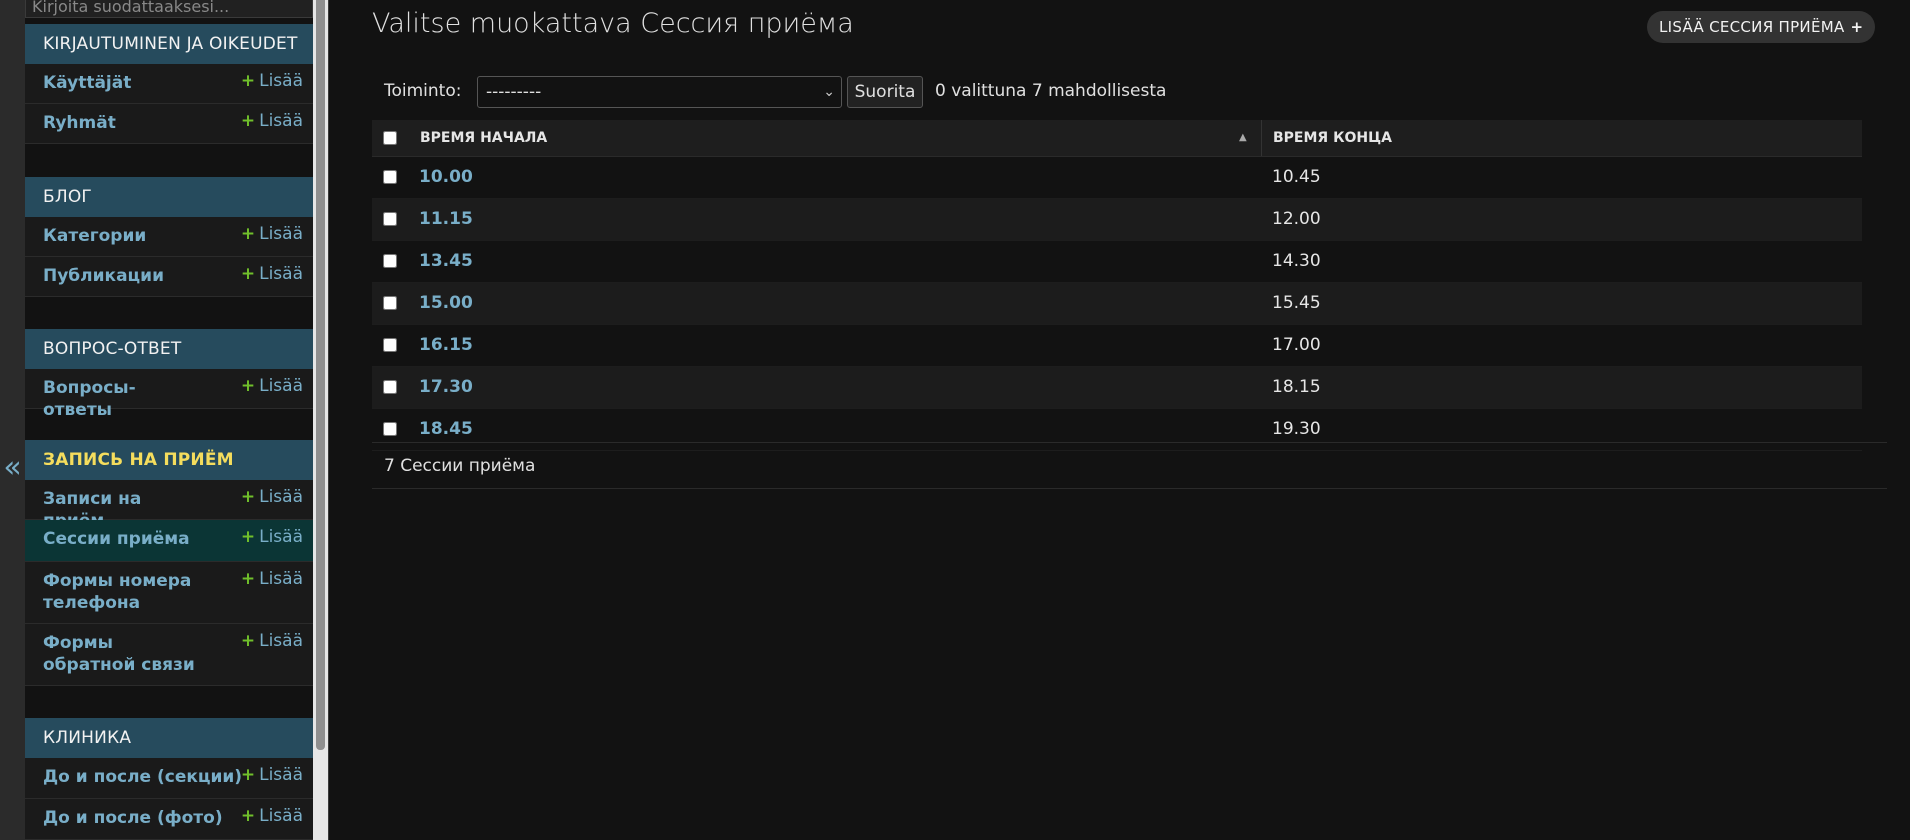 The width and height of the screenshot is (1910, 840). I want to click on row-start-link: 16.15, so click(446, 345).